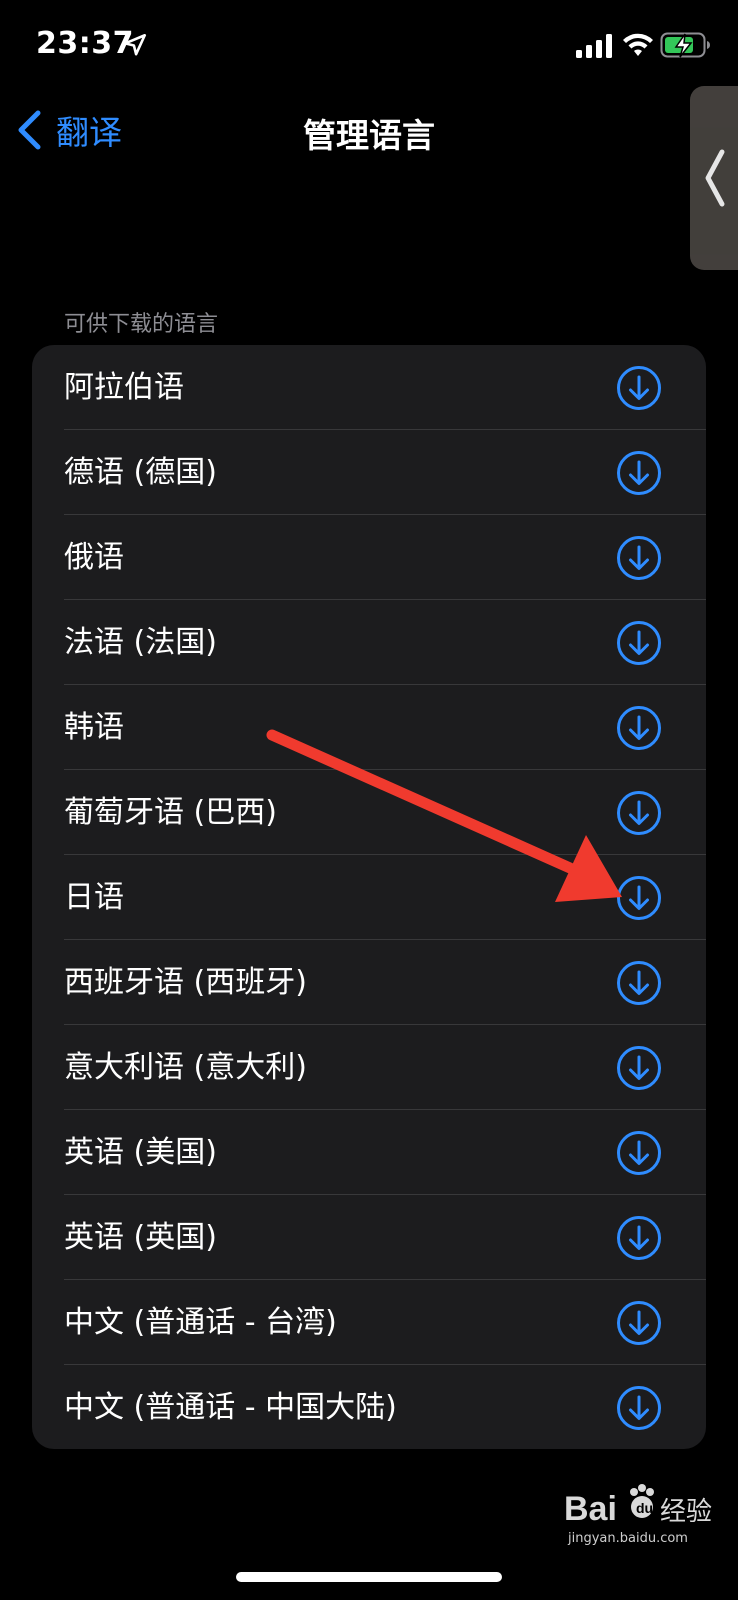  What do you see at coordinates (94, 897) in the screenshot?
I see `language-label: 日语` at bounding box center [94, 897].